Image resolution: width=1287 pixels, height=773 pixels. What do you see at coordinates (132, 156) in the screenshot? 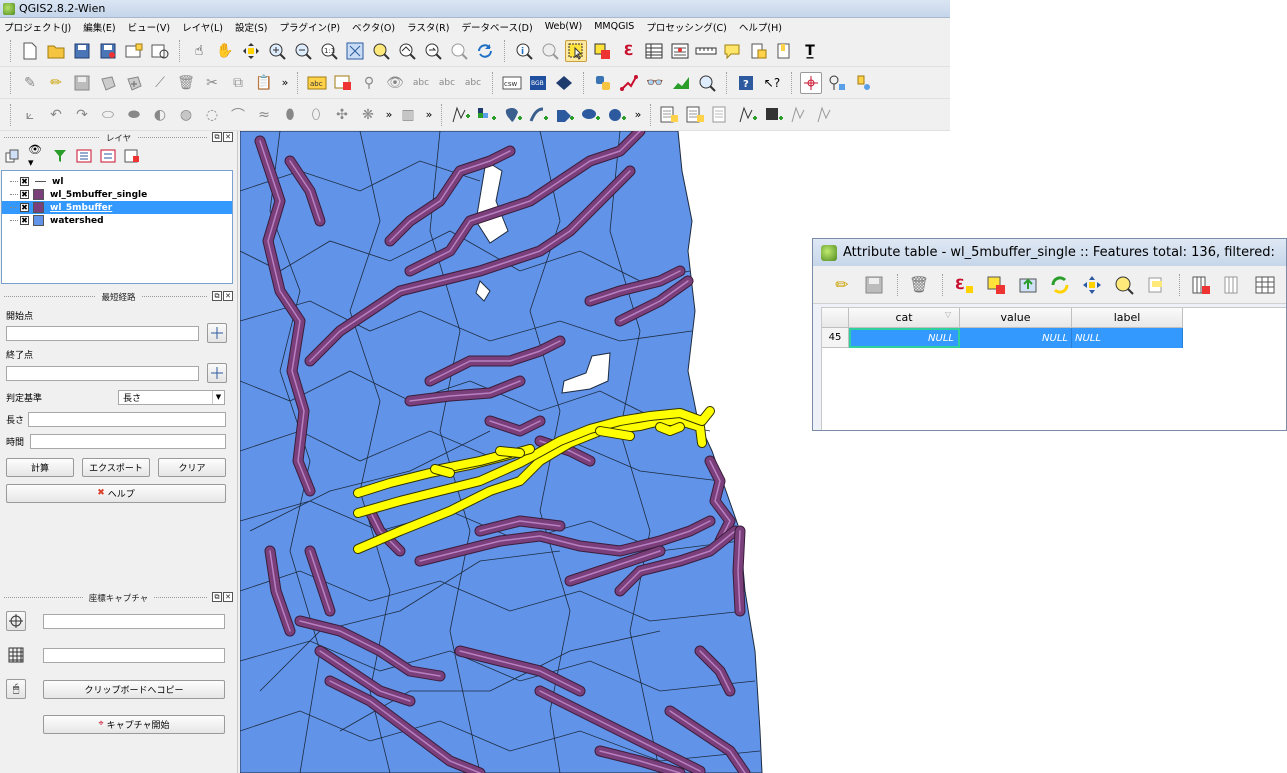
I see `remove-layer-icon` at bounding box center [132, 156].